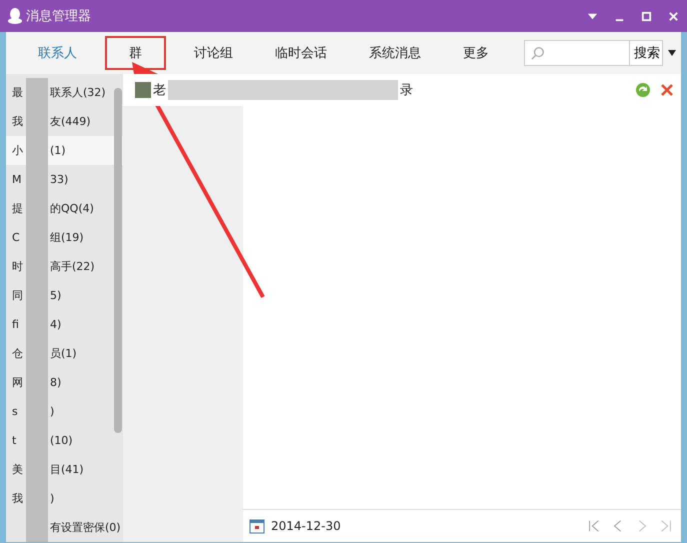 This screenshot has width=687, height=543. What do you see at coordinates (64, 382) in the screenshot?
I see `sidebar-item: 网 8)` at bounding box center [64, 382].